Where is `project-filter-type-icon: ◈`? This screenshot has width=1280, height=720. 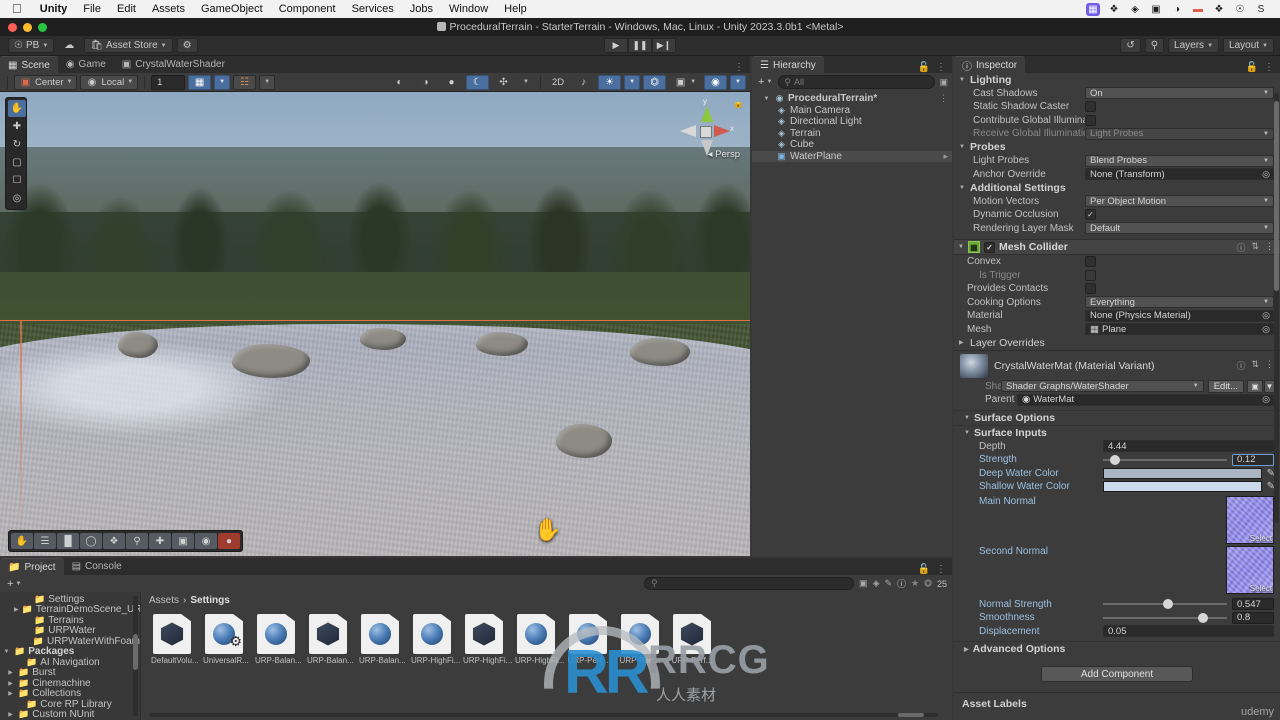
project-filter-type-icon: ◈ is located at coordinates (876, 583).